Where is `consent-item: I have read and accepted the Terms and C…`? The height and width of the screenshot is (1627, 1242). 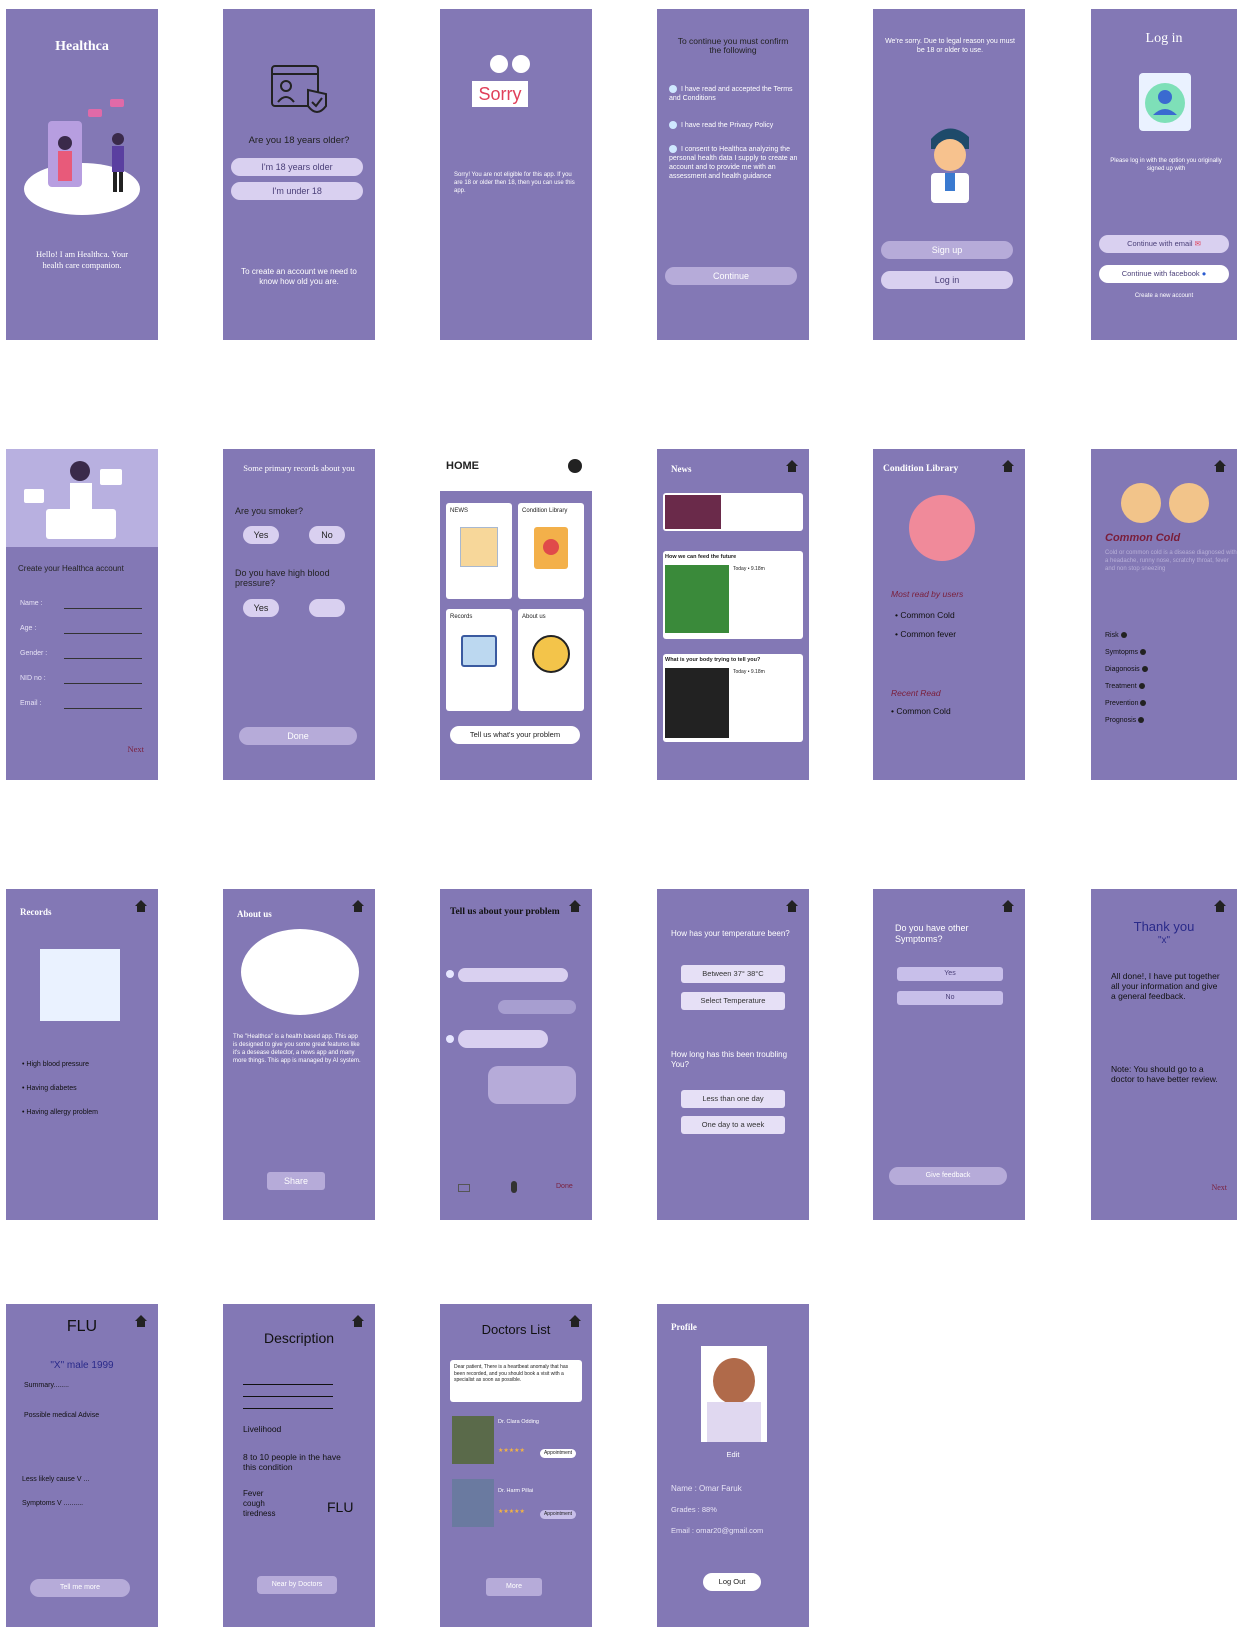
consent-item: I have read and accepted the Terms and C… is located at coordinates (734, 94).